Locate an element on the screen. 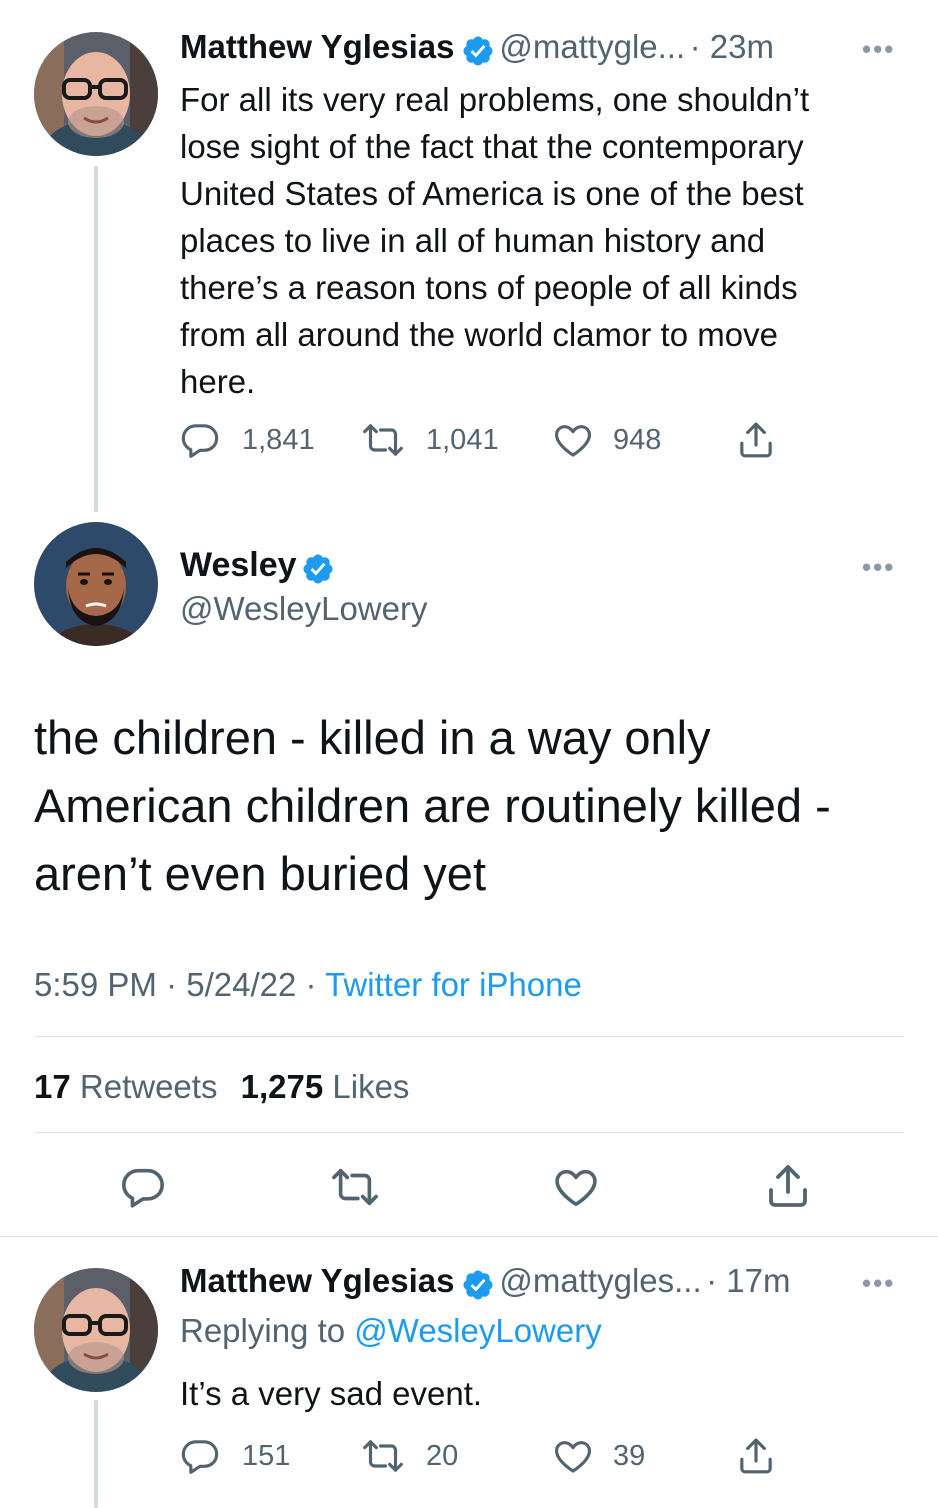  replying-to-link: @WesleyLowery is located at coordinates (477, 1330).